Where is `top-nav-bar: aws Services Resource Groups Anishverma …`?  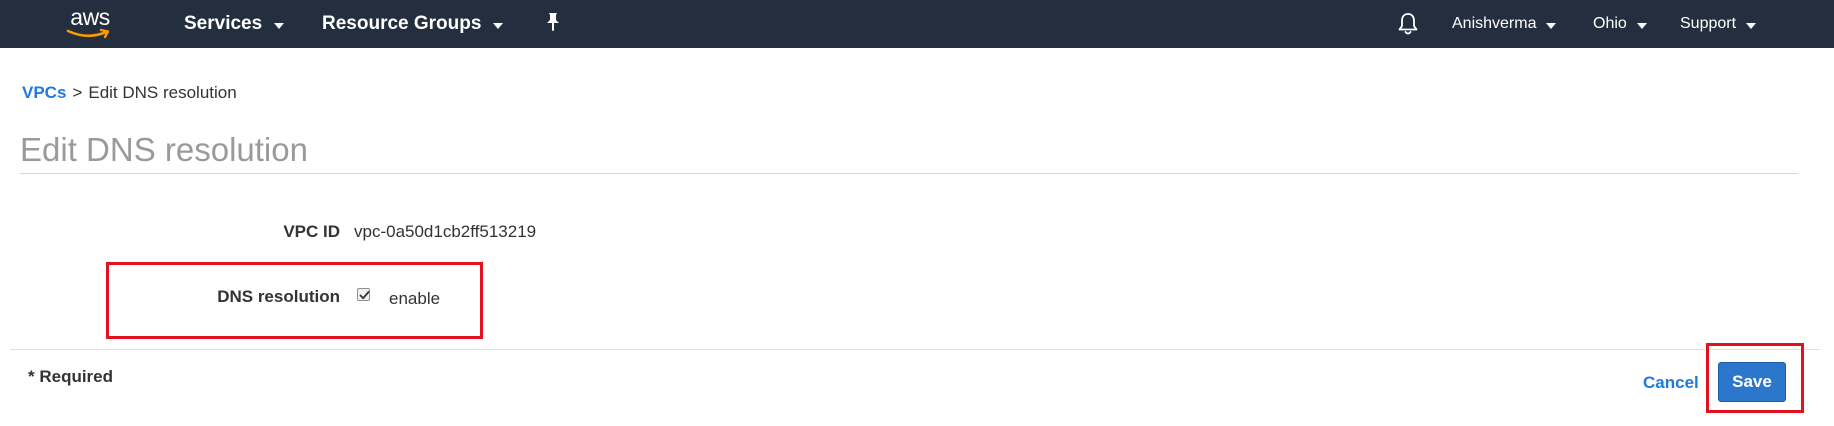 top-nav-bar: aws Services Resource Groups Anishverma … is located at coordinates (917, 24).